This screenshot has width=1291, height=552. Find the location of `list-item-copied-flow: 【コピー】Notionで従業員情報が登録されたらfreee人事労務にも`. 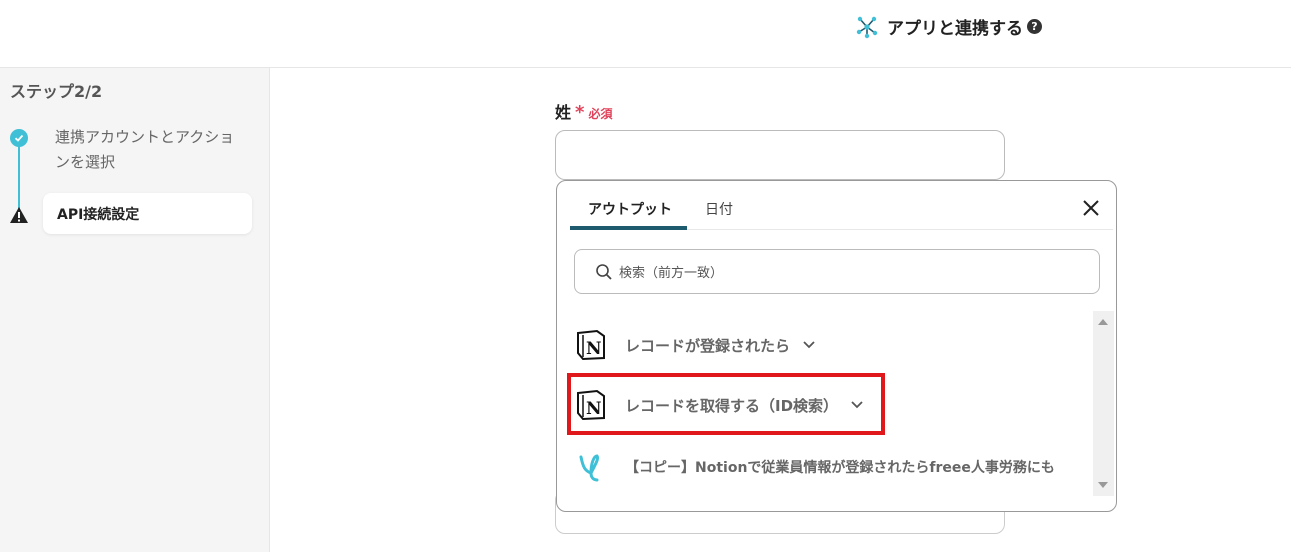

list-item-copied-flow: 【コピー】Notionで従業員情報が登録されたらfreee人事労務にも is located at coordinates (815, 467).